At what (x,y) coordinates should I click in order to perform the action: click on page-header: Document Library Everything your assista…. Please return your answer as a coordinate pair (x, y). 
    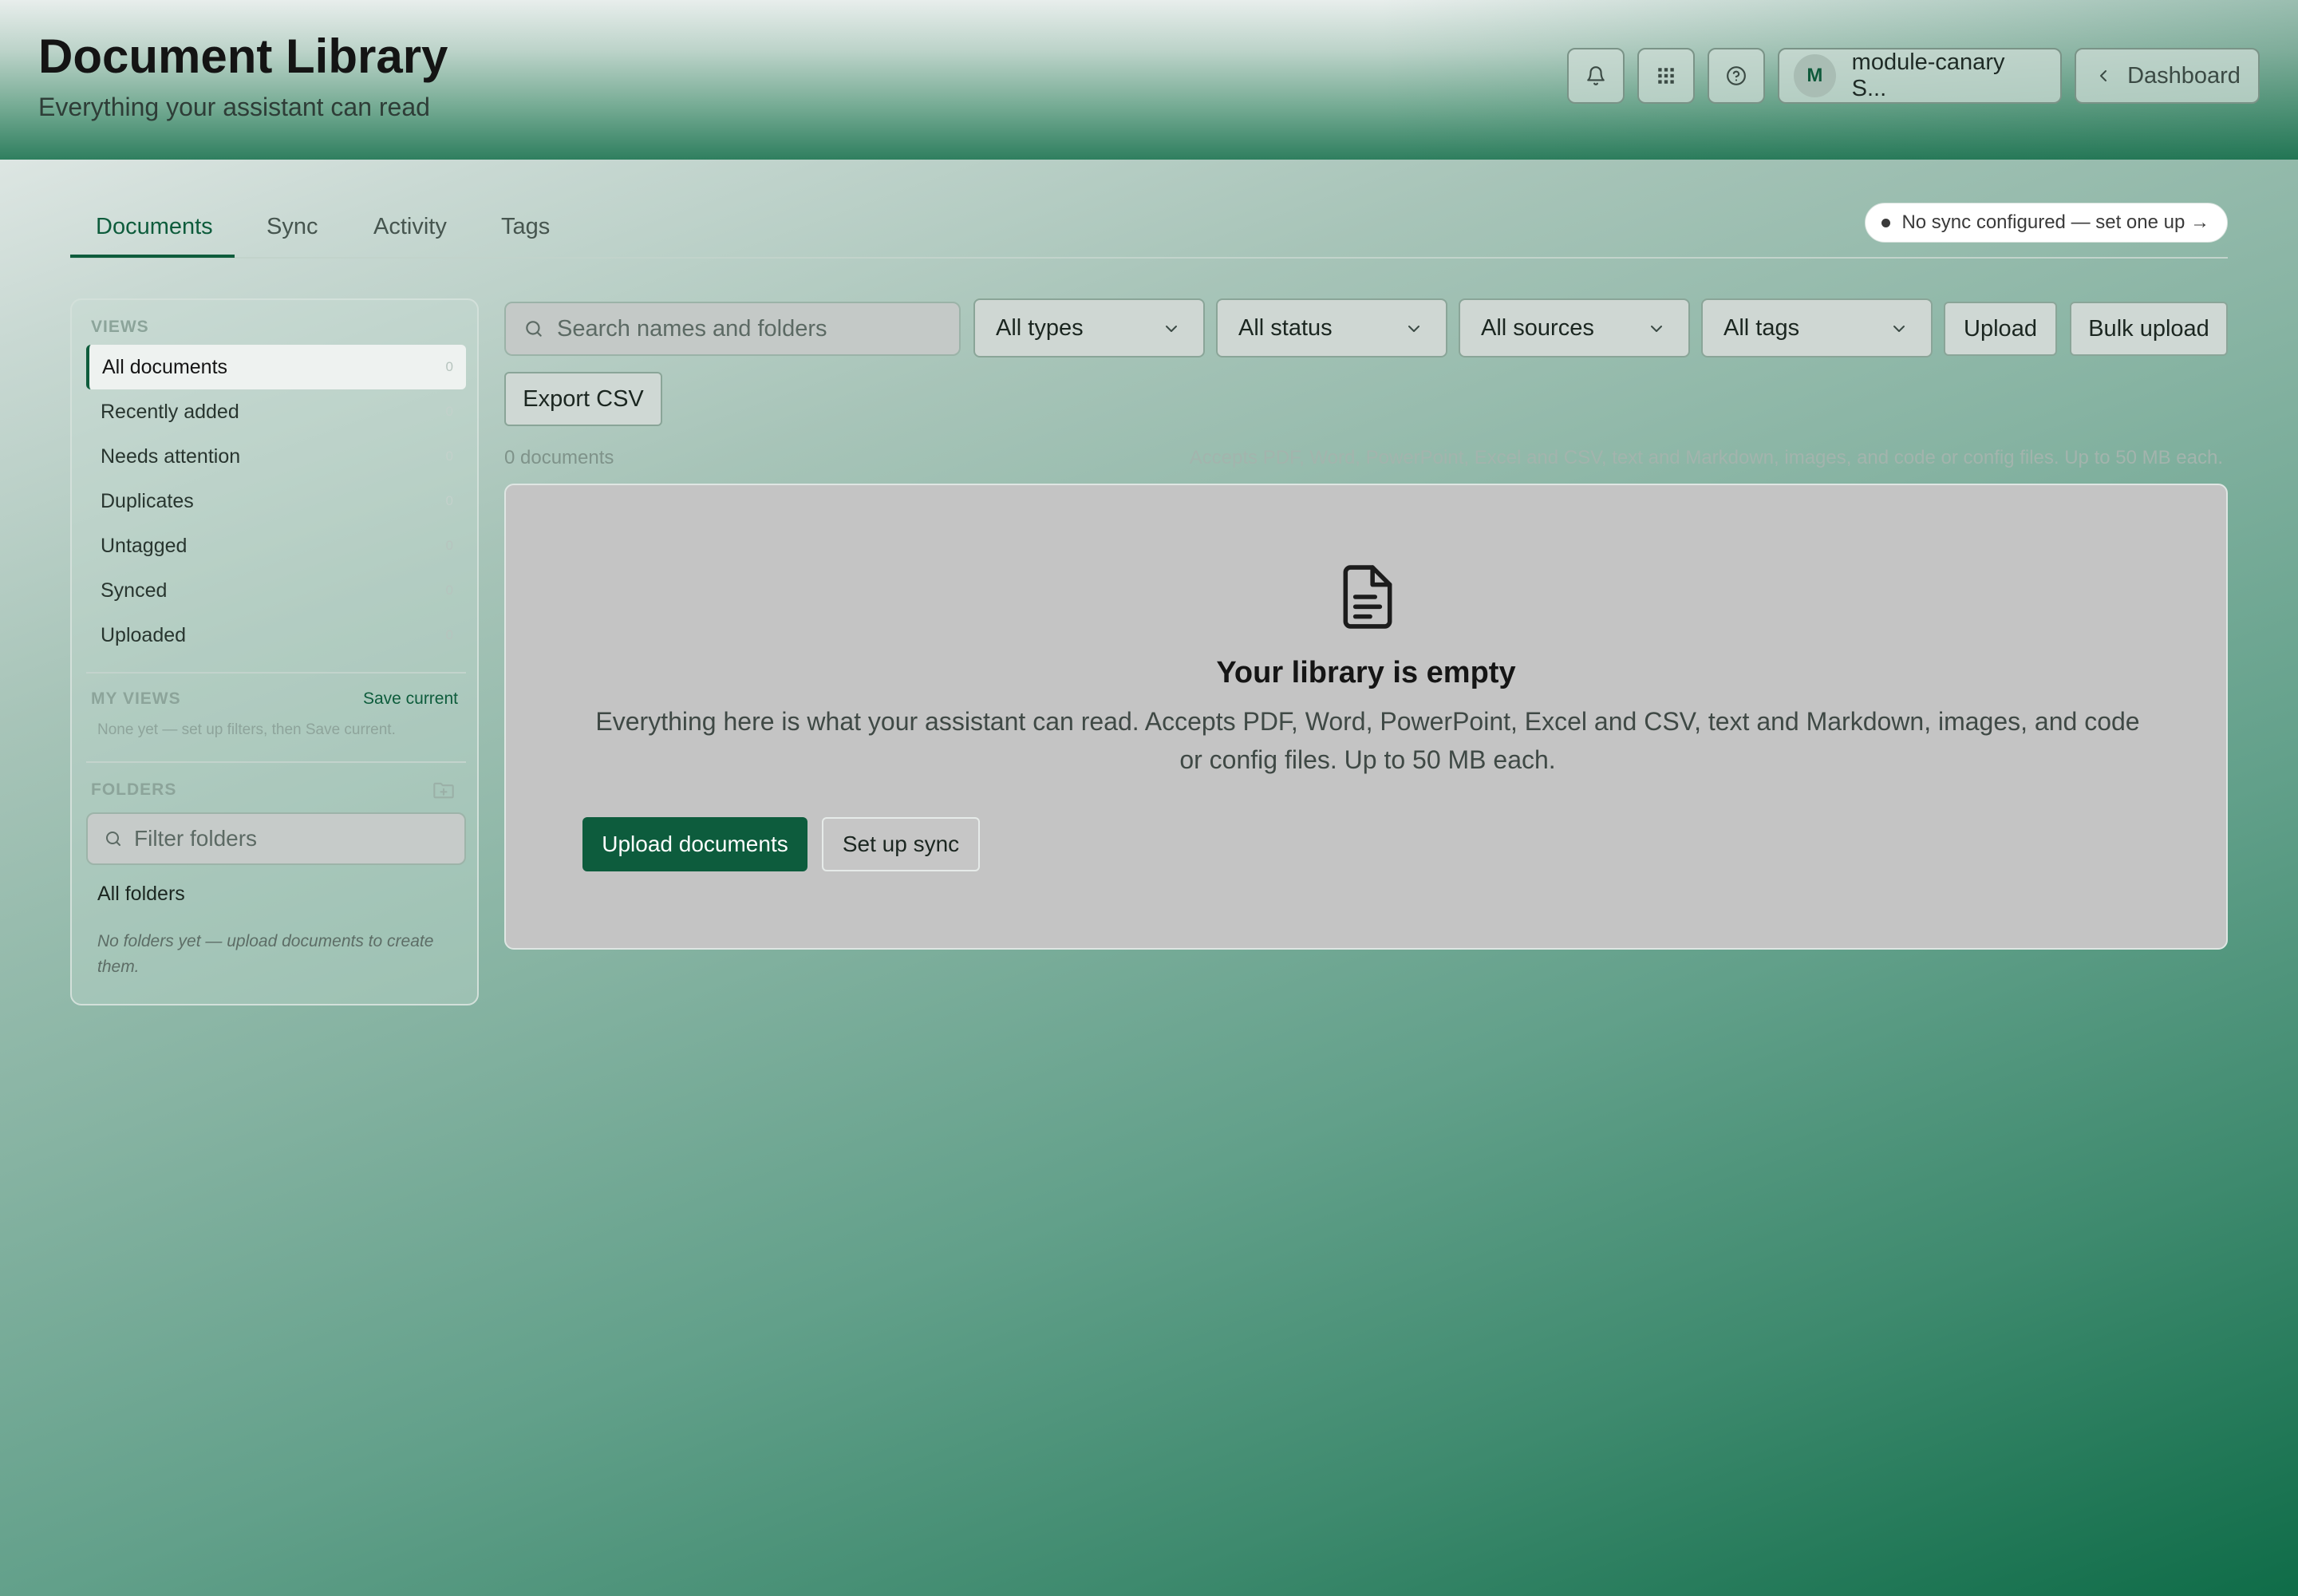
    Looking at the image, I should click on (1149, 80).